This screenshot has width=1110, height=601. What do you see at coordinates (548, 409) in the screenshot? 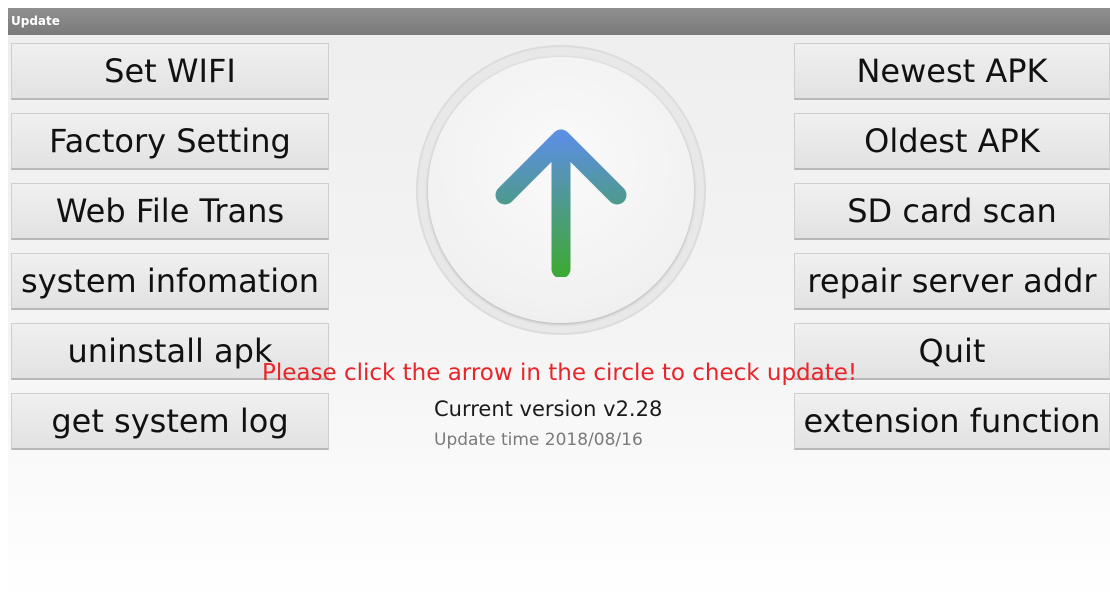
I see `current-version-label: Current version v2.28` at bounding box center [548, 409].